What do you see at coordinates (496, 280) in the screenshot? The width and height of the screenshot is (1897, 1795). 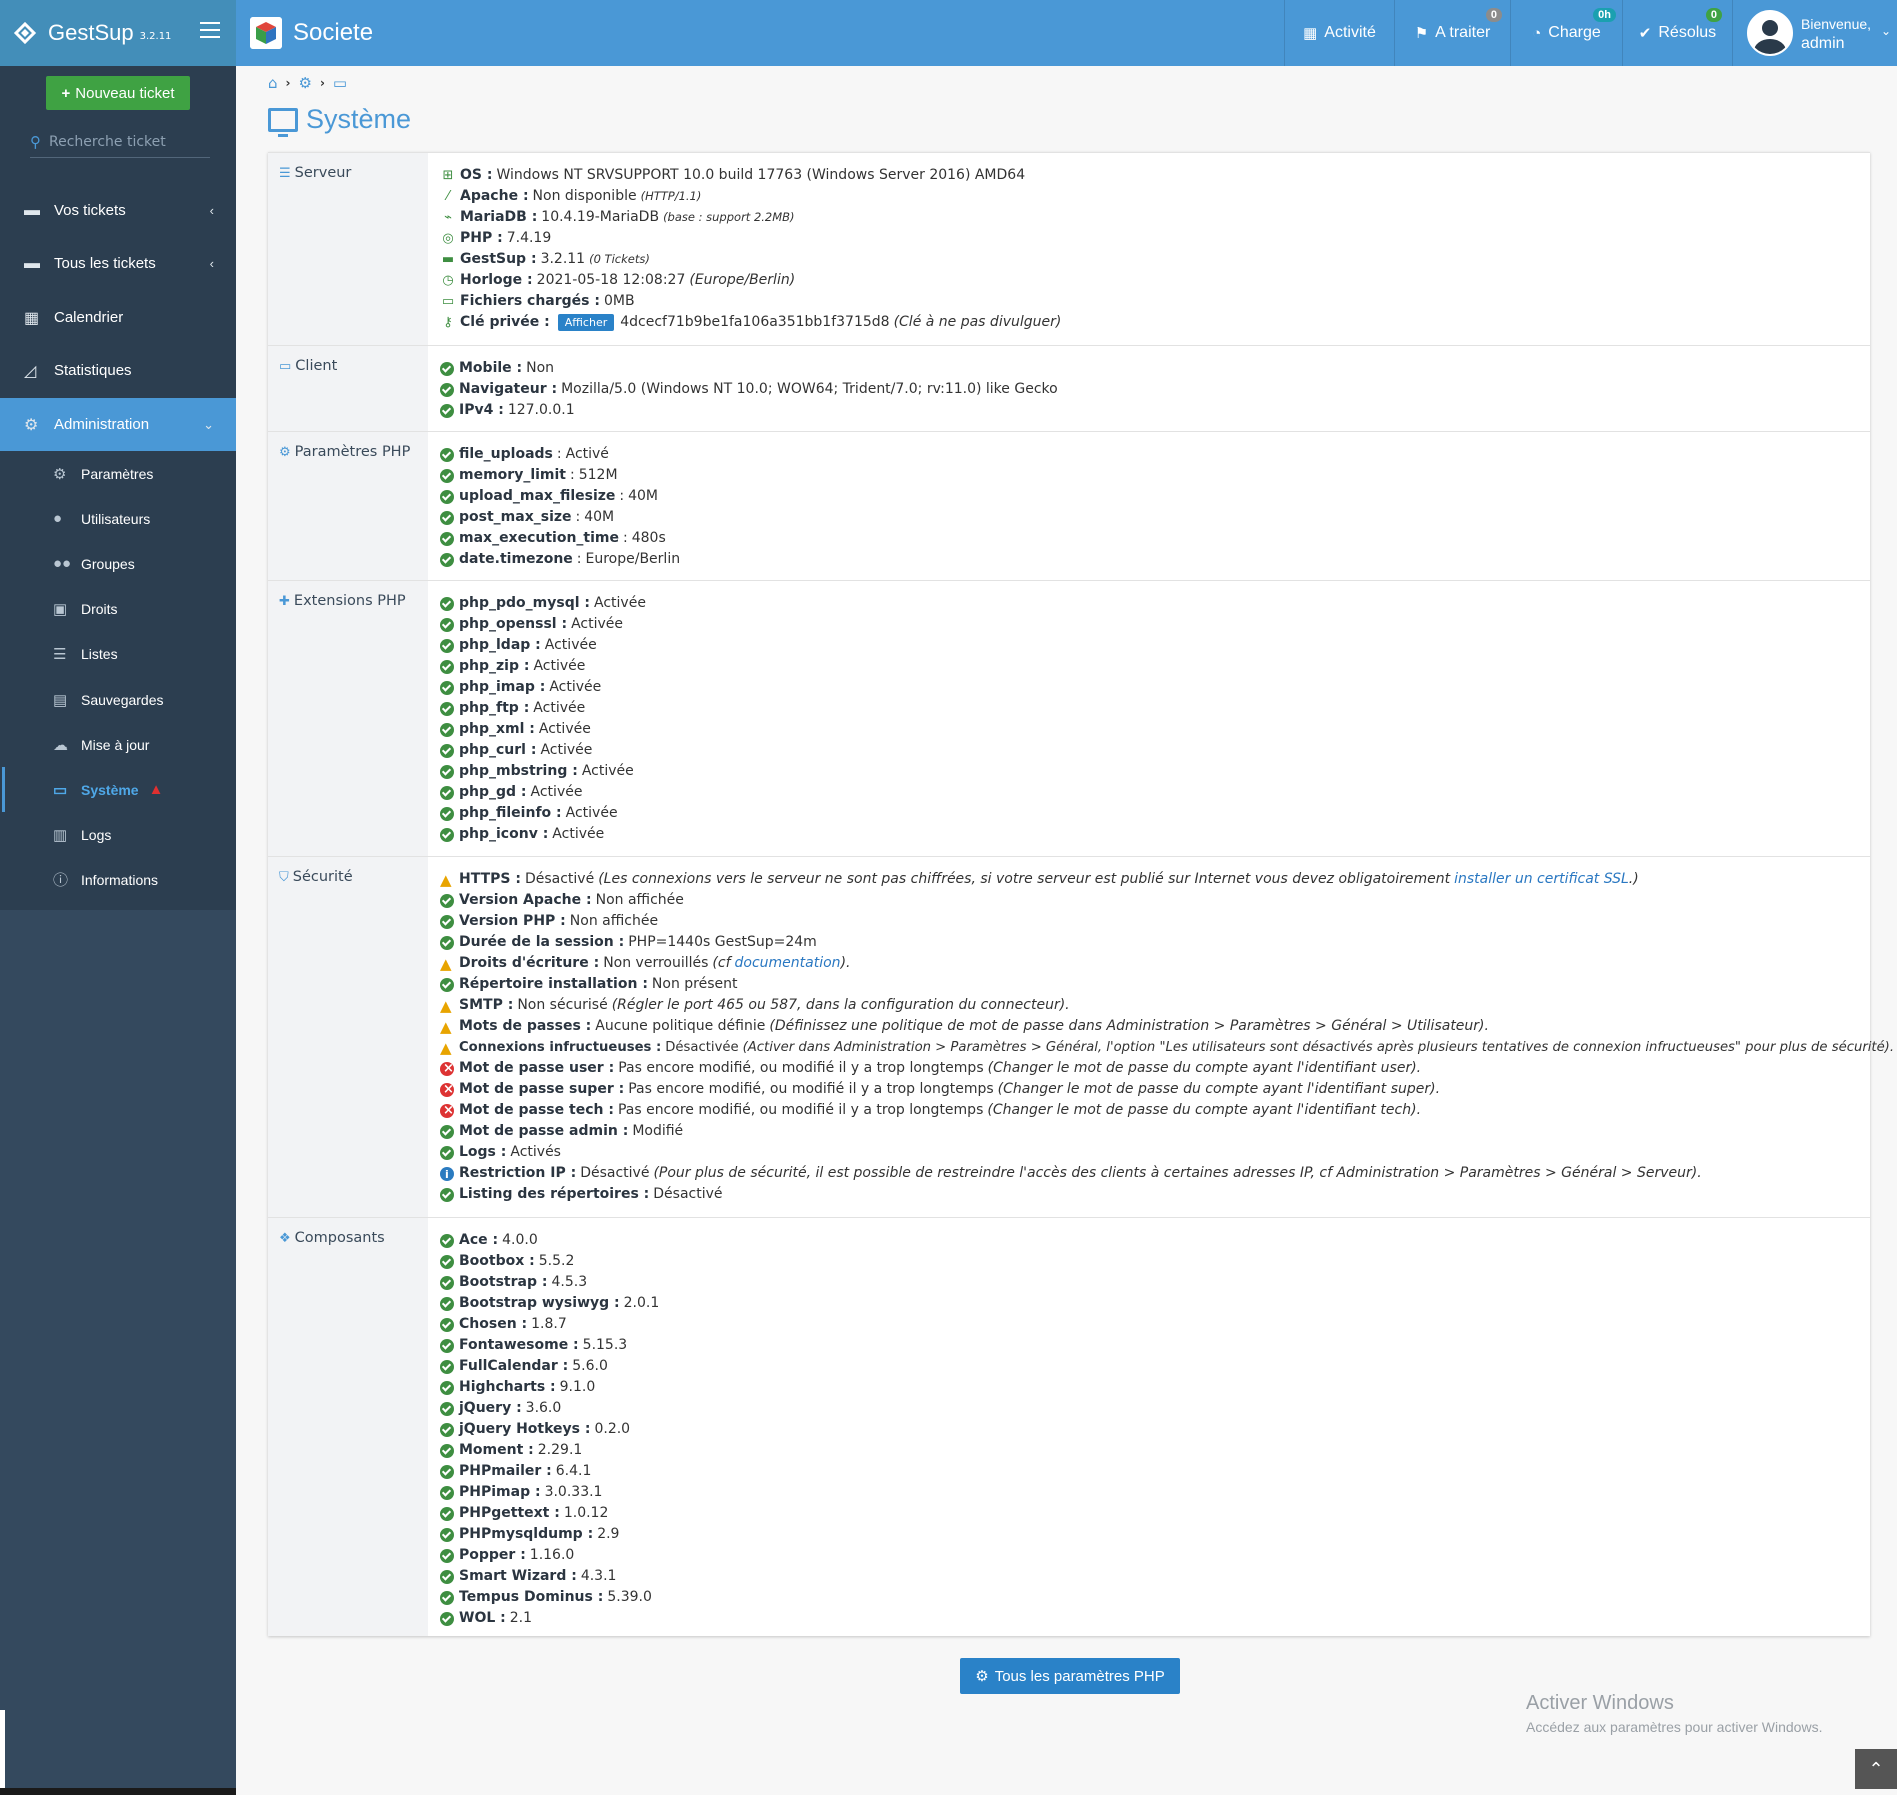 I see `row-key: Horloge :` at bounding box center [496, 280].